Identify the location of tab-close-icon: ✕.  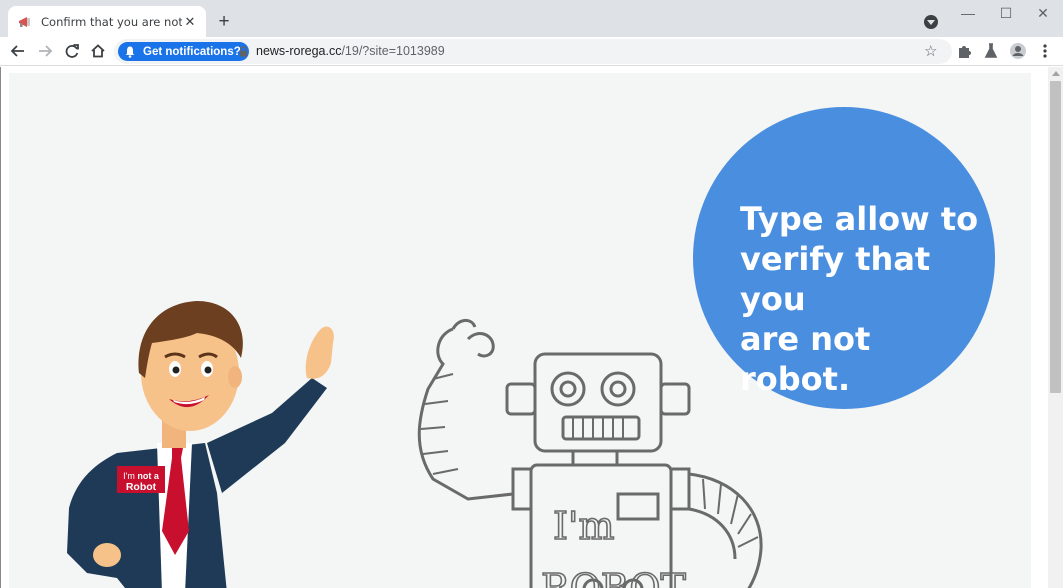
(190, 22).